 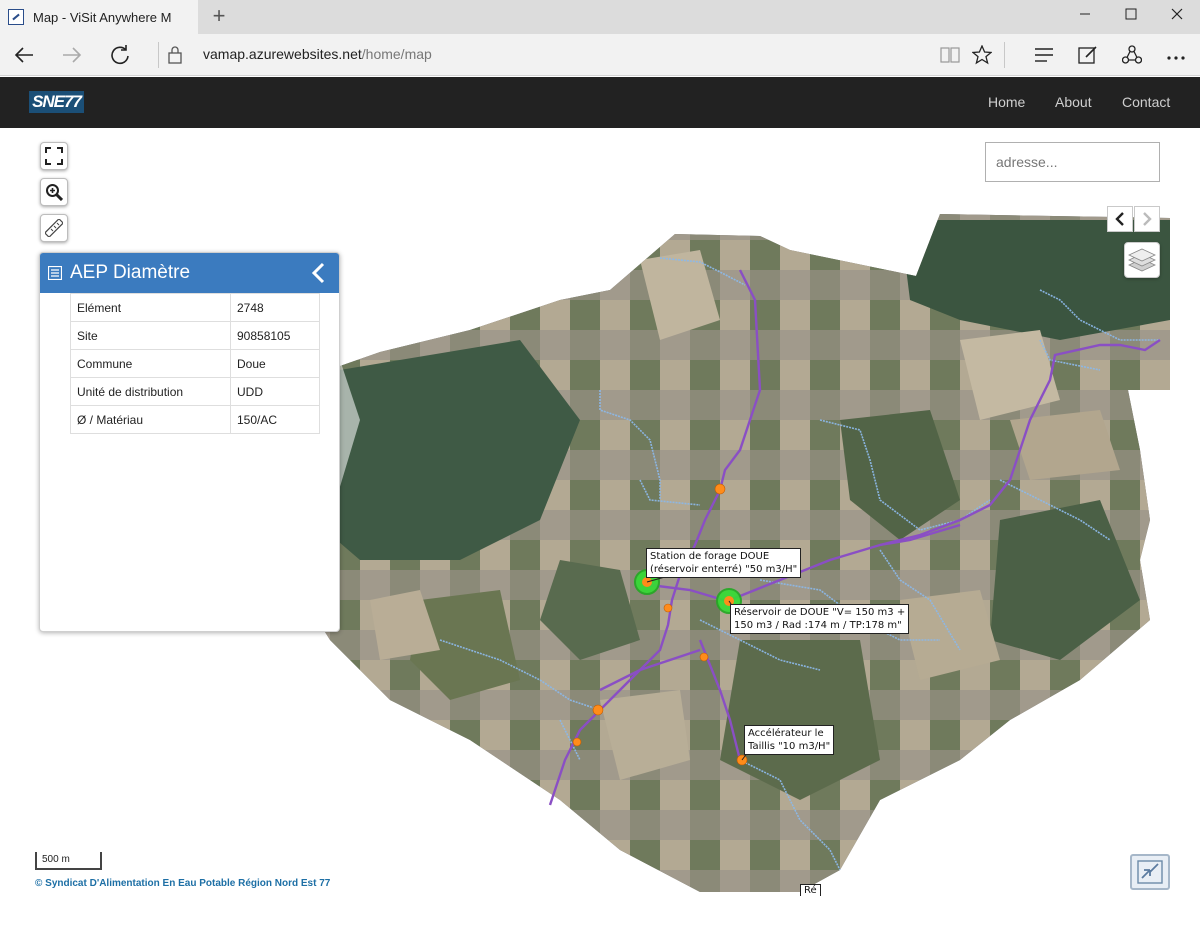 What do you see at coordinates (150, 419) in the screenshot?
I see `attribute-key: Ø / Matériau` at bounding box center [150, 419].